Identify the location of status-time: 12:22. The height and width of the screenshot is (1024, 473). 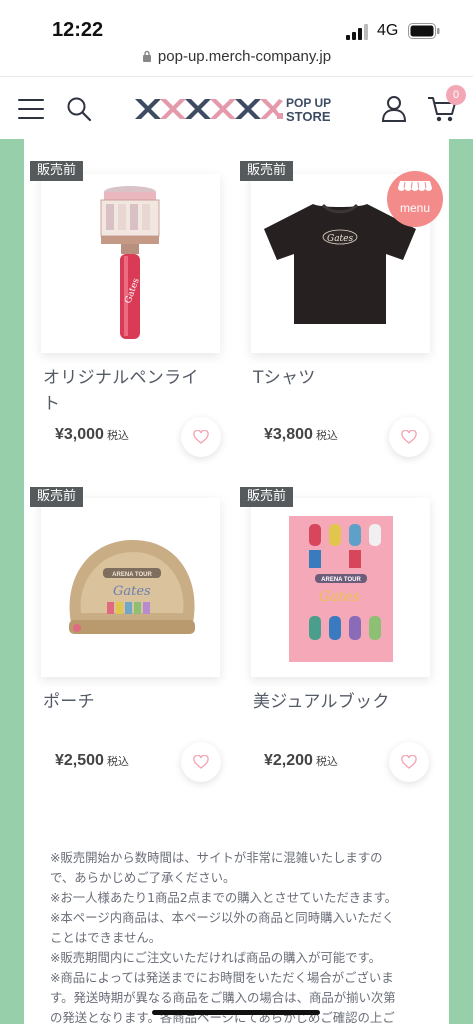
(78, 30).